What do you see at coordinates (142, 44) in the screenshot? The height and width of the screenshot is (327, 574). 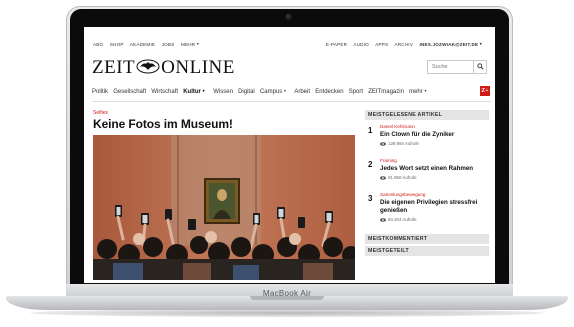 I see `link-akademie: AKADEMIE` at bounding box center [142, 44].